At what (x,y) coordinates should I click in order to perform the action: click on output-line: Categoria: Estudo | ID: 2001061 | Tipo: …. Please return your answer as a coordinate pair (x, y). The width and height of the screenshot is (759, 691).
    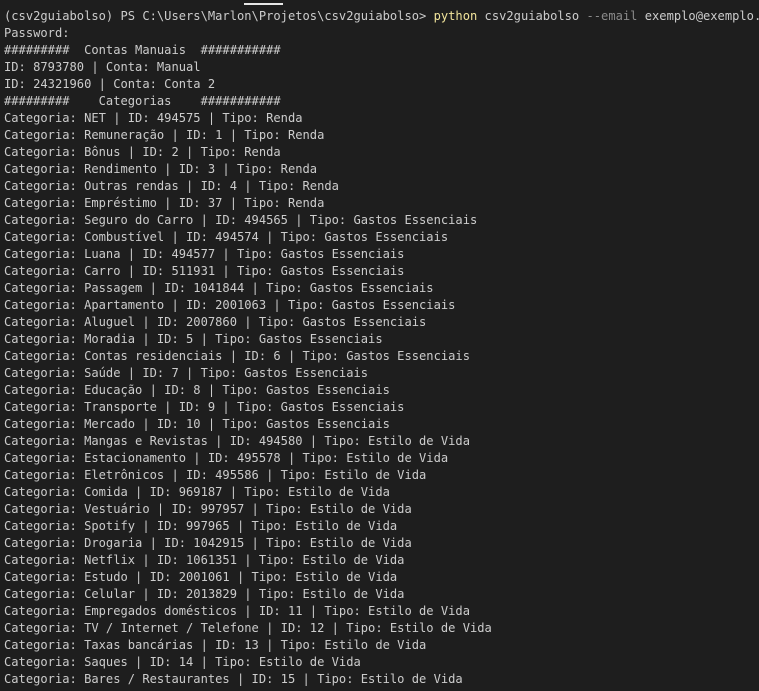
    Looking at the image, I should click on (201, 577).